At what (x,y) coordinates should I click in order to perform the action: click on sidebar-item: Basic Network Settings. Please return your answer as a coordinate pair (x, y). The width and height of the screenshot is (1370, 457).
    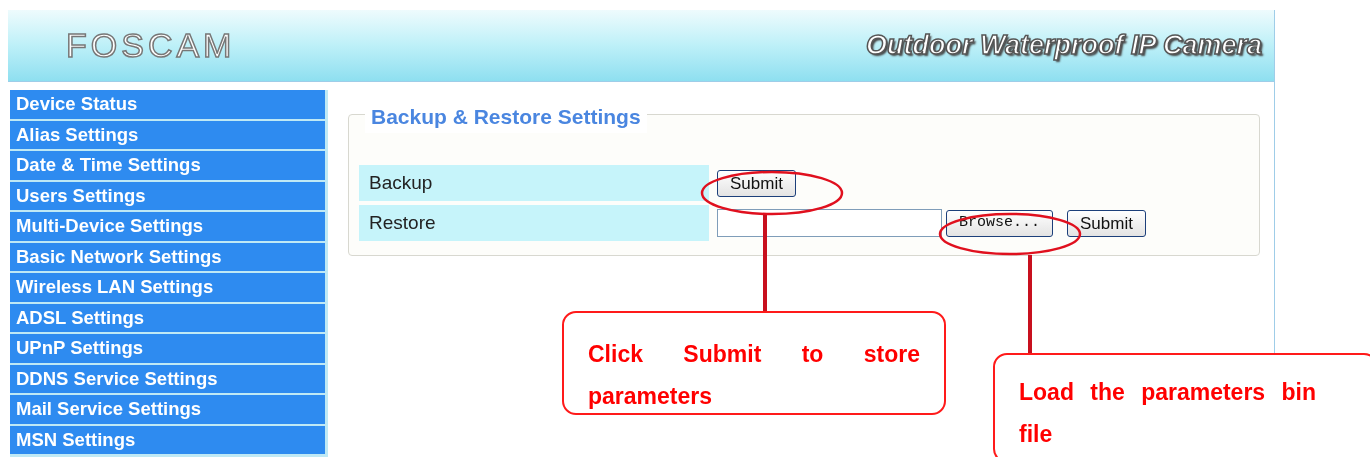
    Looking at the image, I should click on (167, 256).